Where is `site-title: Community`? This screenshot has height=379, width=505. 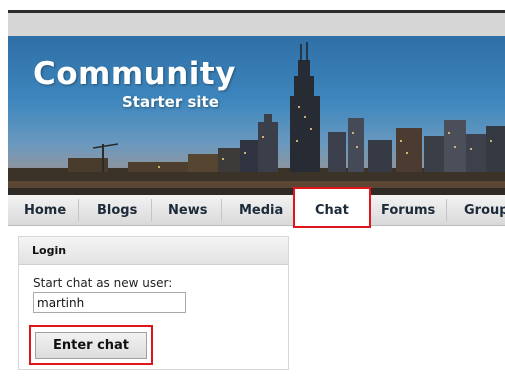 site-title: Community is located at coordinates (134, 74).